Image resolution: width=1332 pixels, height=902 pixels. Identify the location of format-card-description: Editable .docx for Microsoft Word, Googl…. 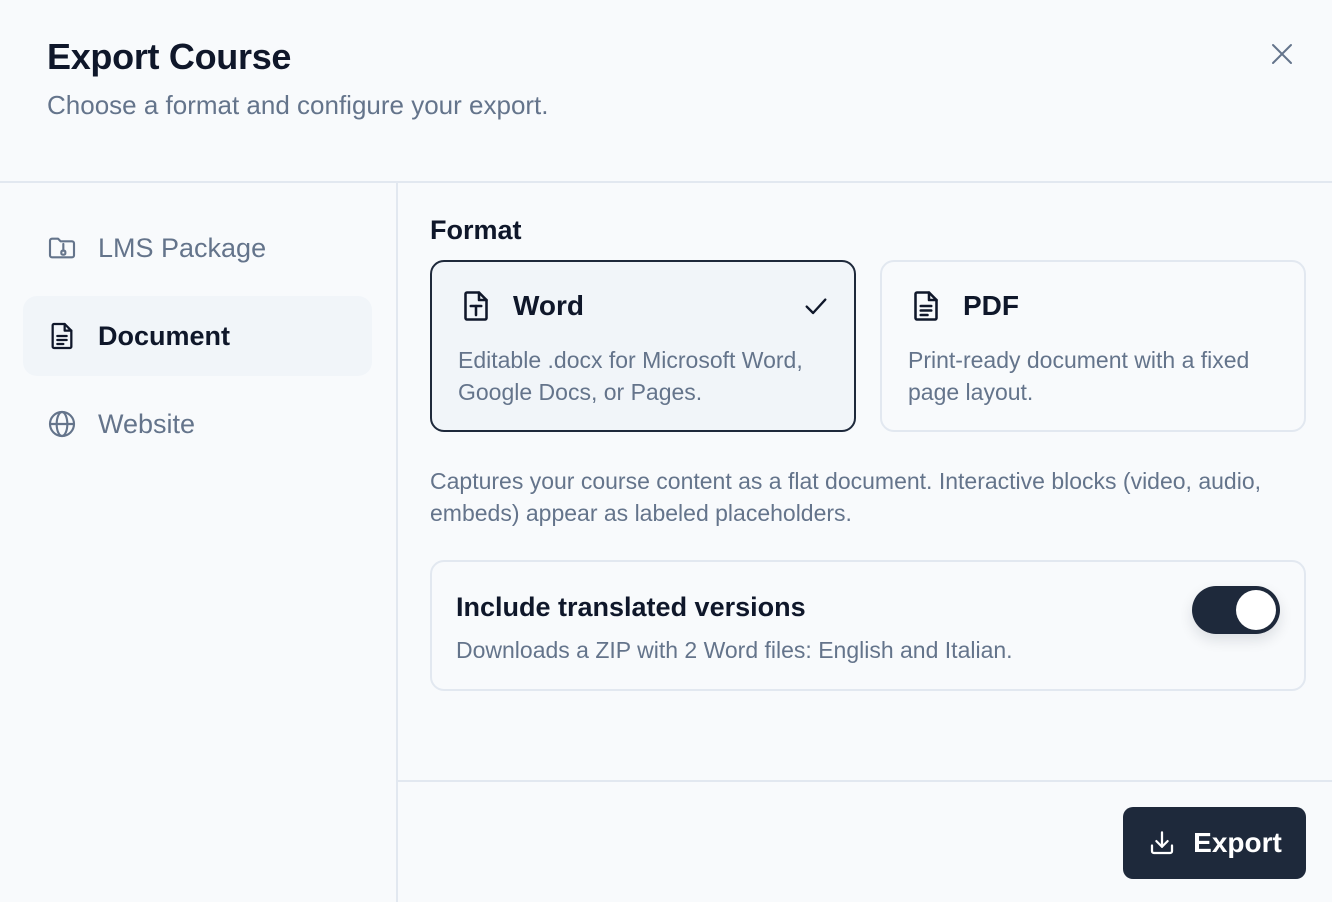
(630, 376).